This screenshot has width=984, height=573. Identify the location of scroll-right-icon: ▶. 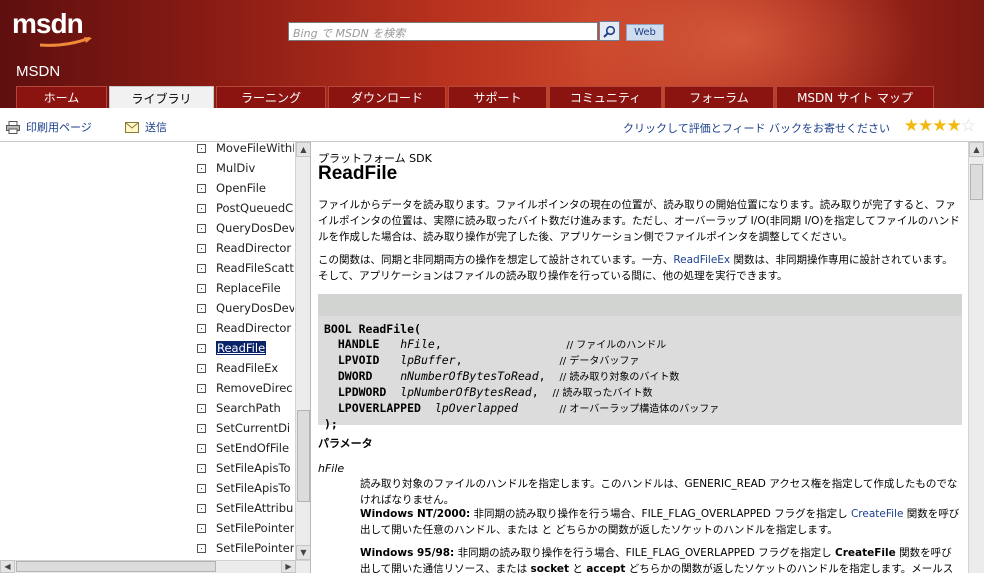
(288, 566).